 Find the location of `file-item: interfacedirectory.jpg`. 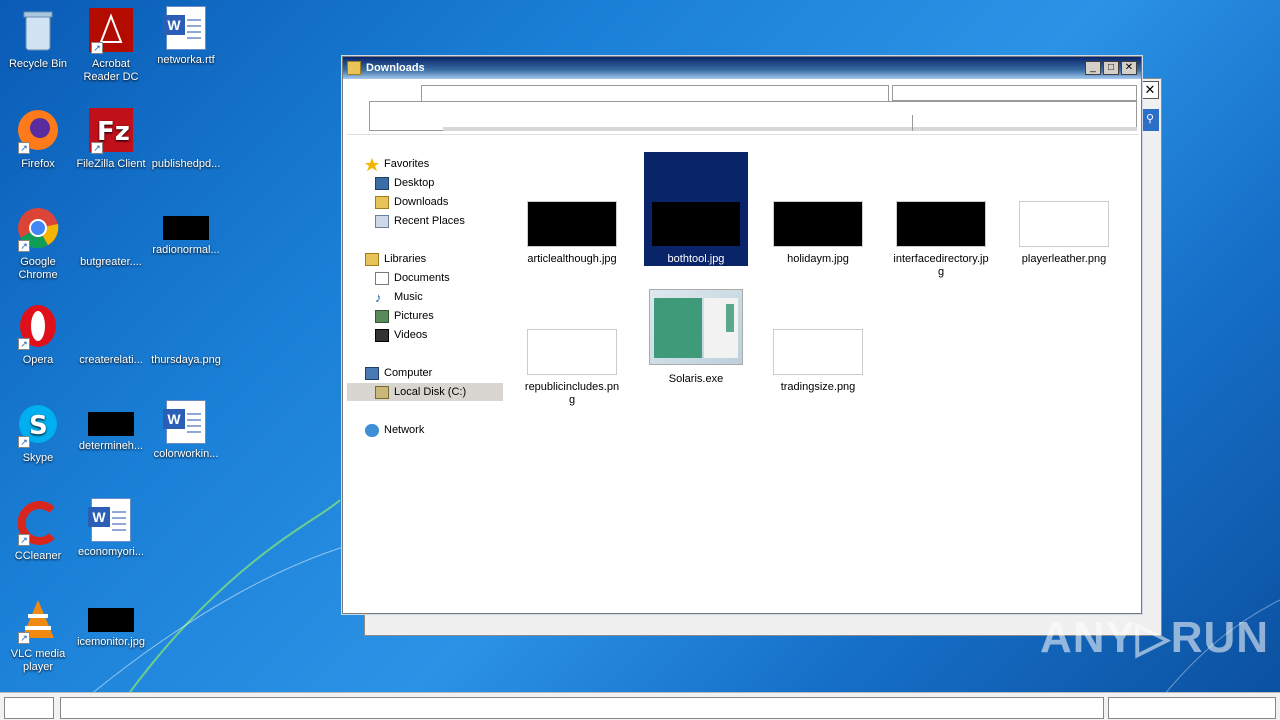

file-item: interfacedirectory.jpg is located at coordinates (941, 239).